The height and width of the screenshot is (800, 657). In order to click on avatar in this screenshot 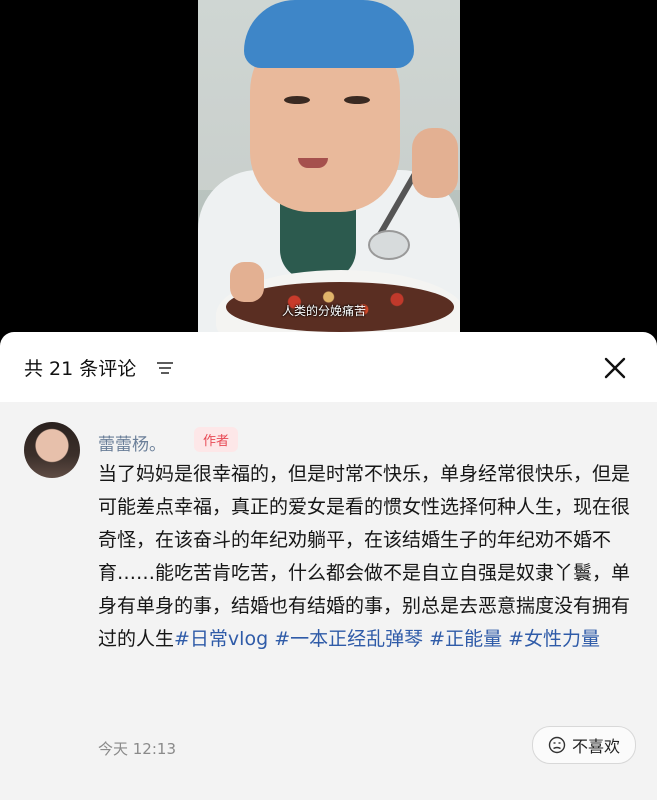, I will do `click(52, 450)`.